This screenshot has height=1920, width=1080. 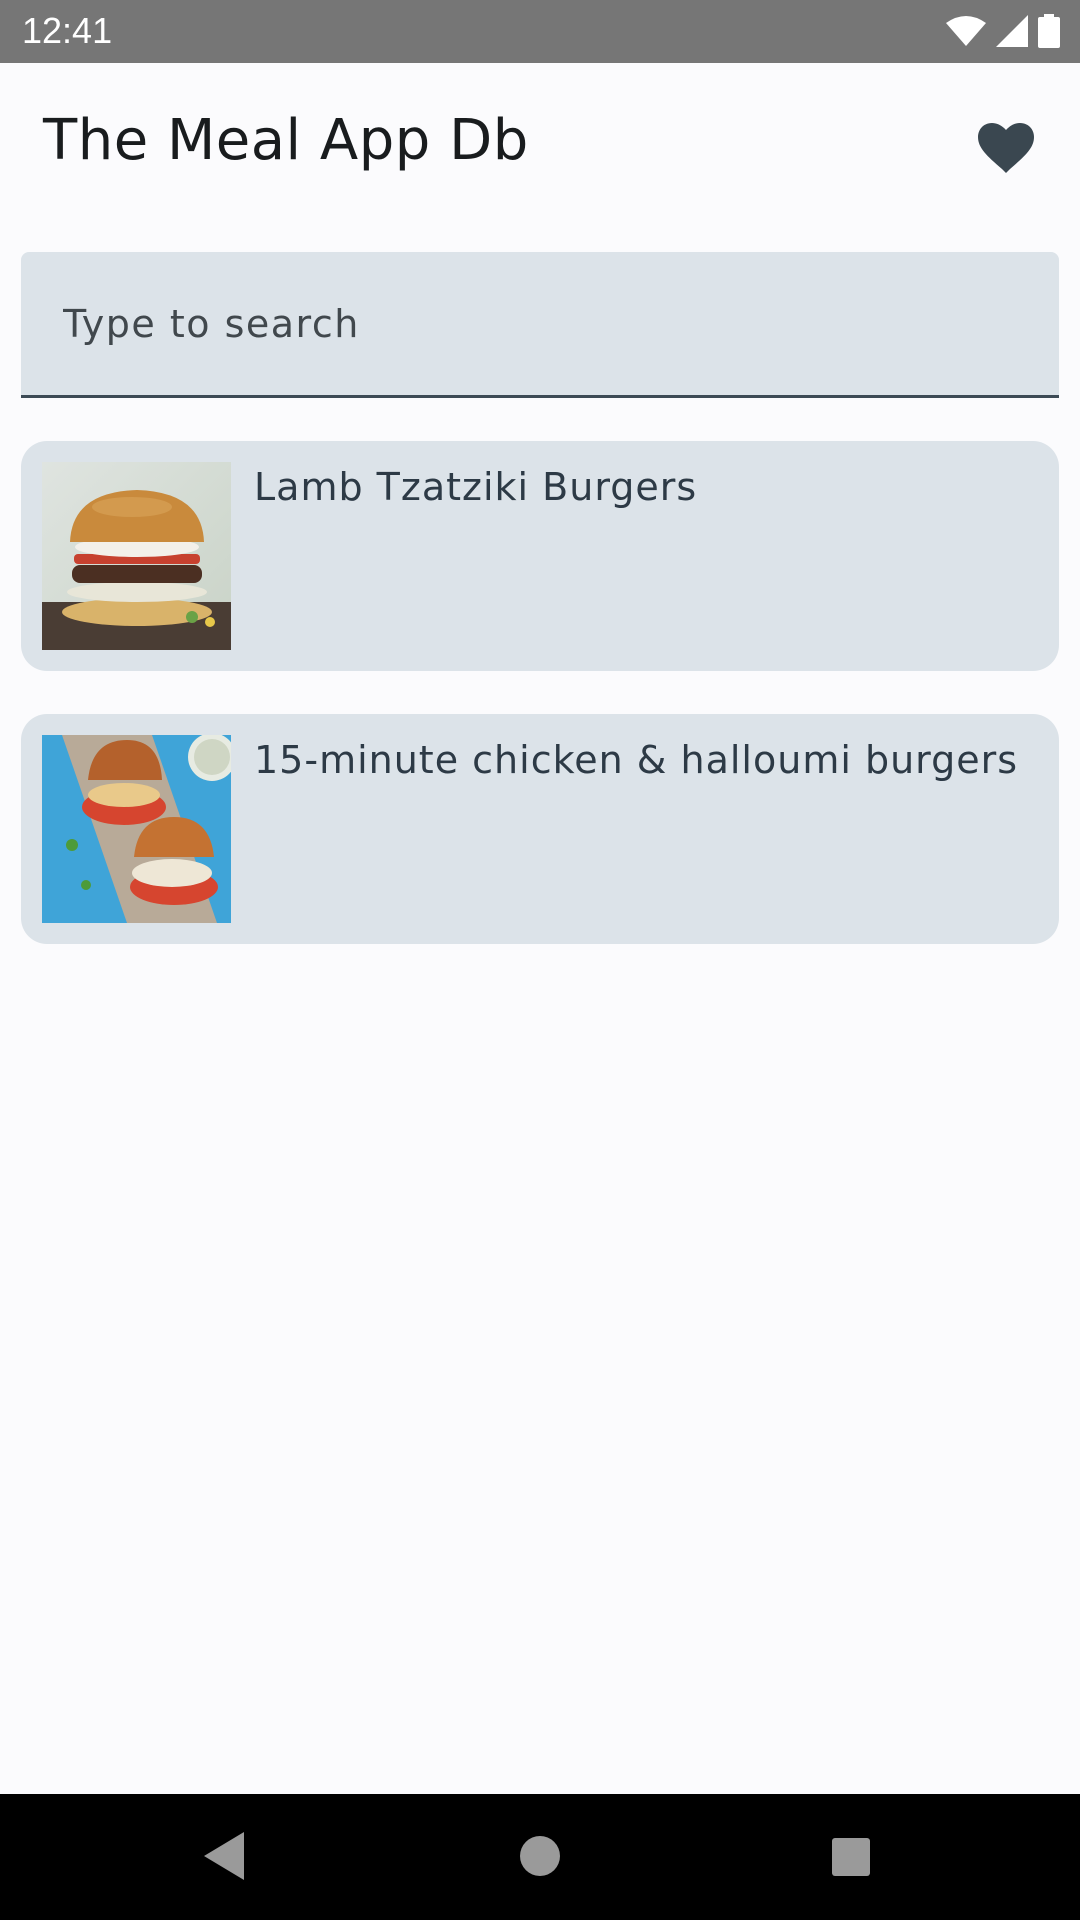 I want to click on recents-button, so click(x=850, y=1856).